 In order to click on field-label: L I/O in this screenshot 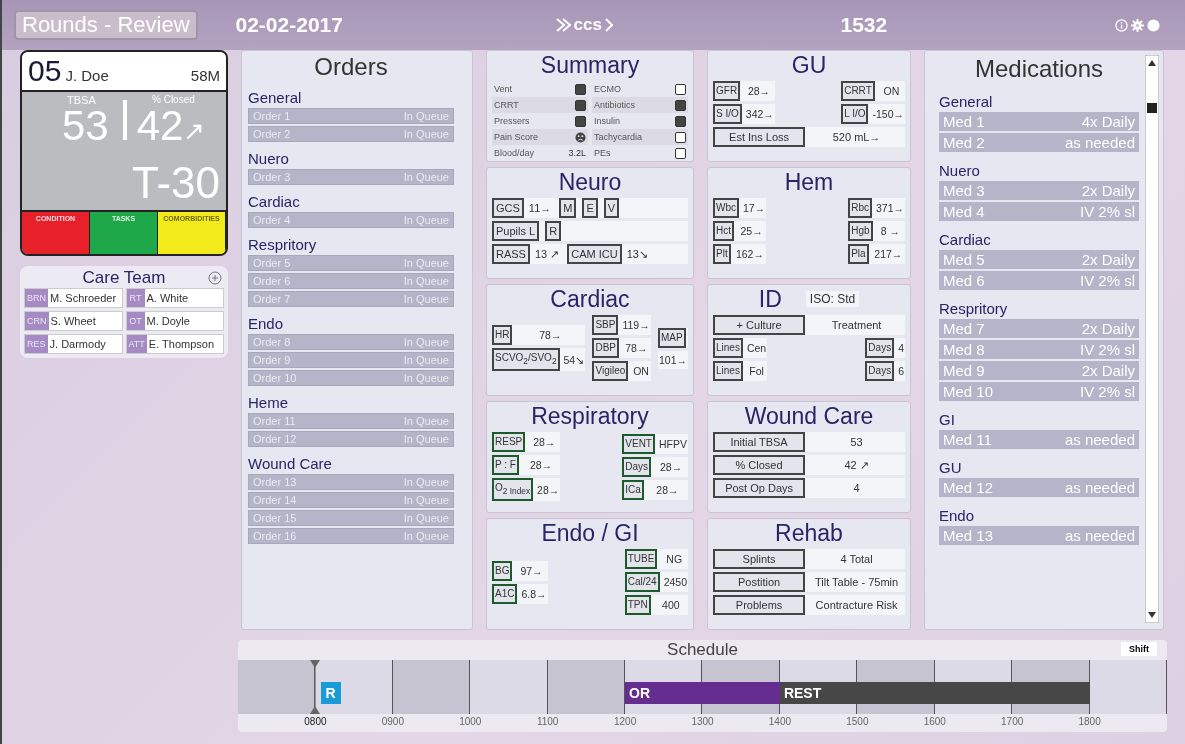, I will do `click(855, 114)`.